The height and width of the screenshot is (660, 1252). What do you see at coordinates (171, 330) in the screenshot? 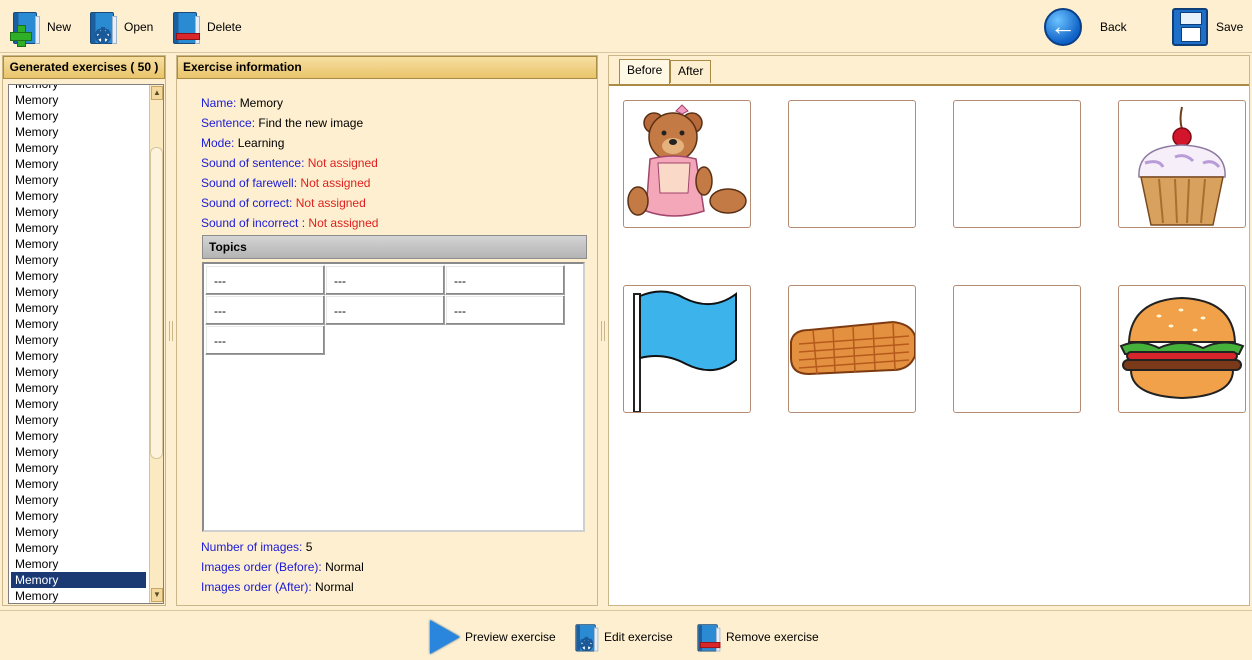
I see `left-splitter` at bounding box center [171, 330].